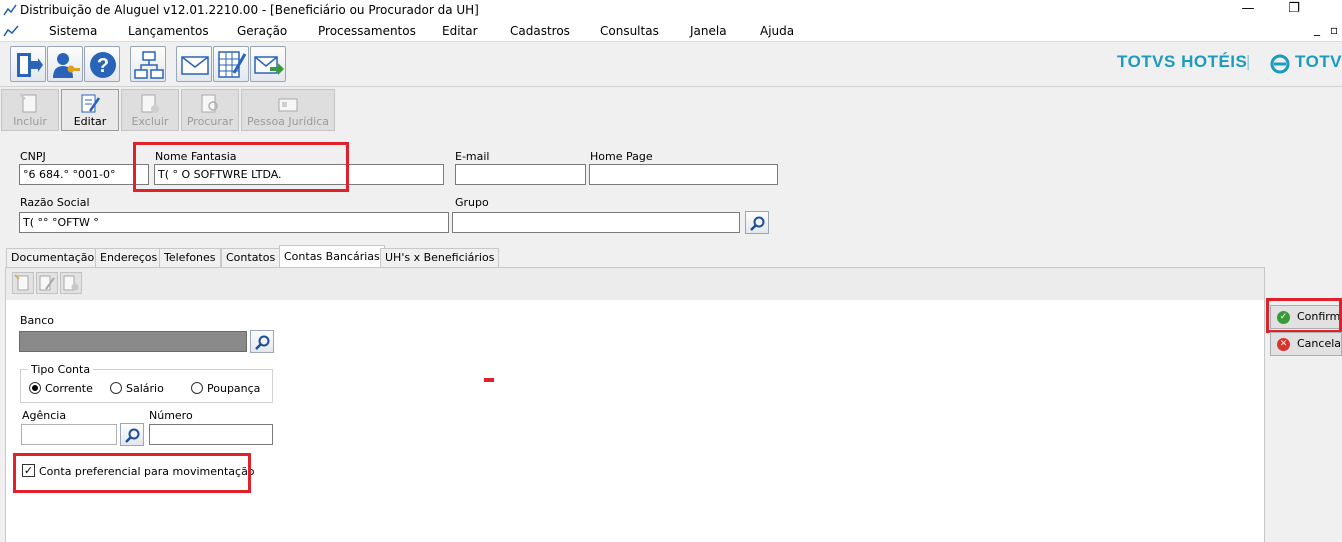  I want to click on child-minimize-button: _, so click(1317, 29).